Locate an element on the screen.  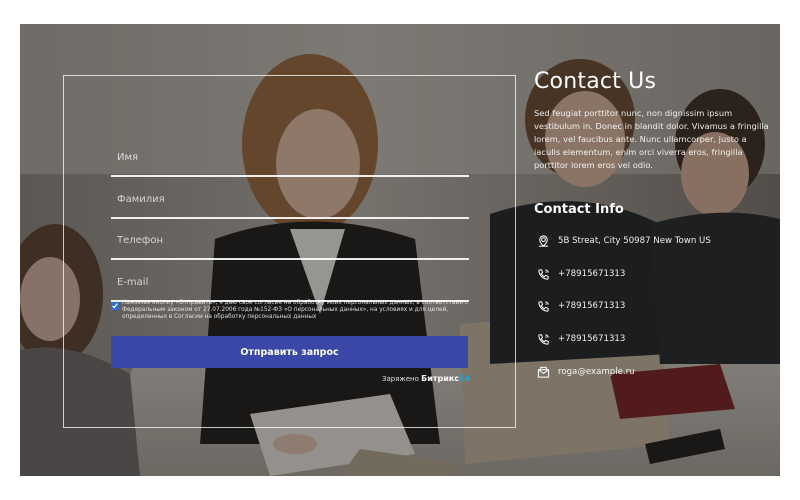
first-name-input is located at coordinates (290, 157).